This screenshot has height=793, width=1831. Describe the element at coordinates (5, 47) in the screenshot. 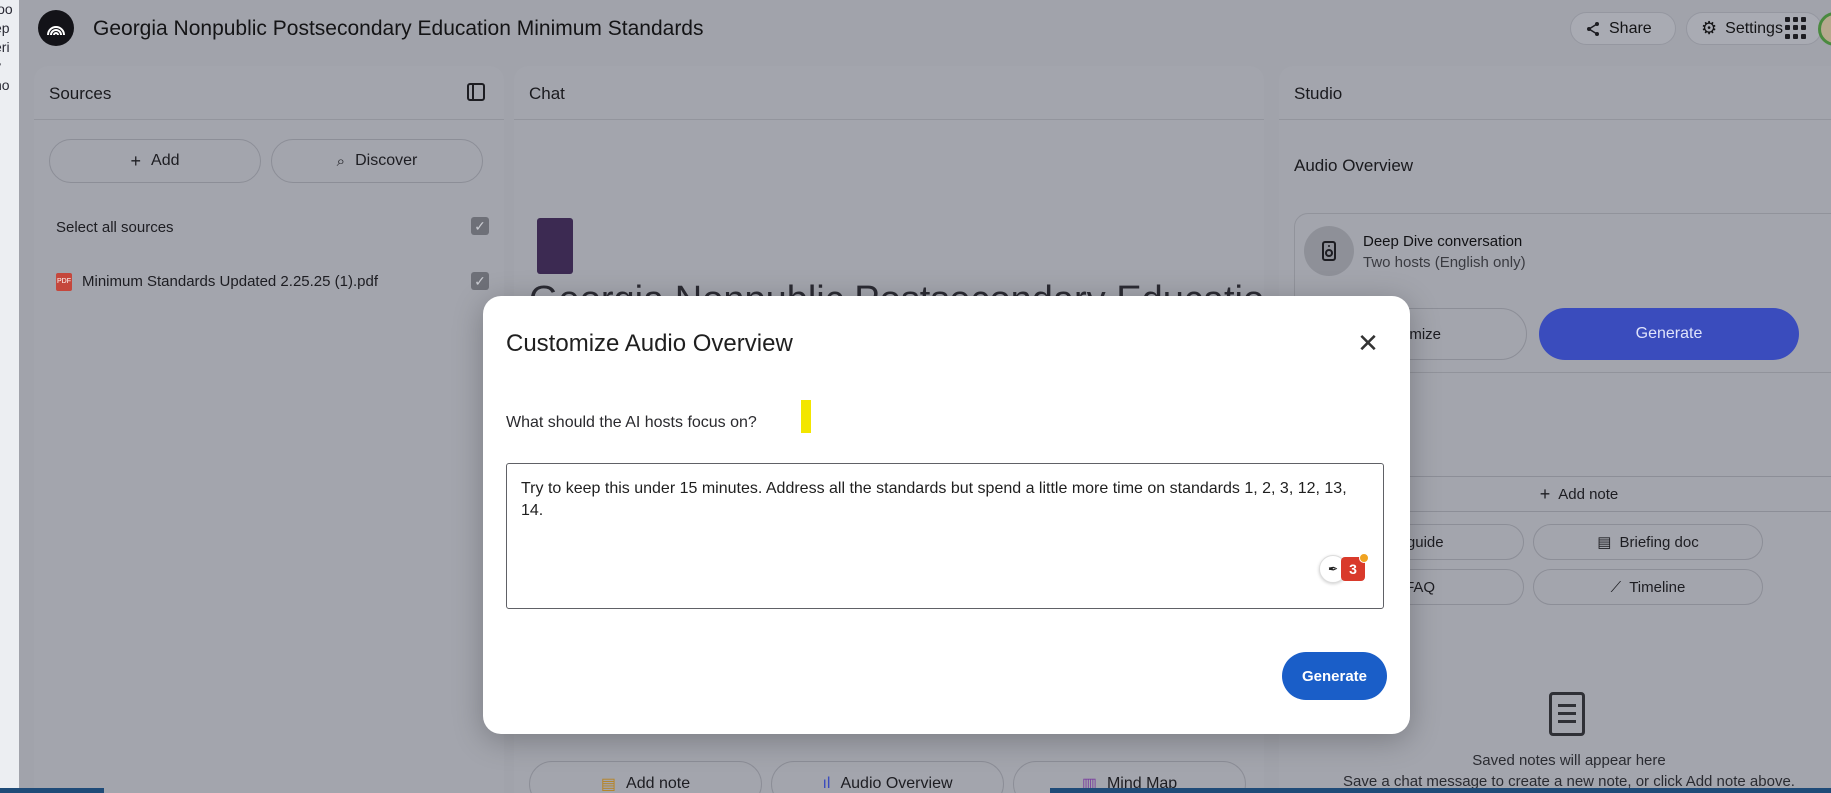

I see `edge-text: eri` at that location.